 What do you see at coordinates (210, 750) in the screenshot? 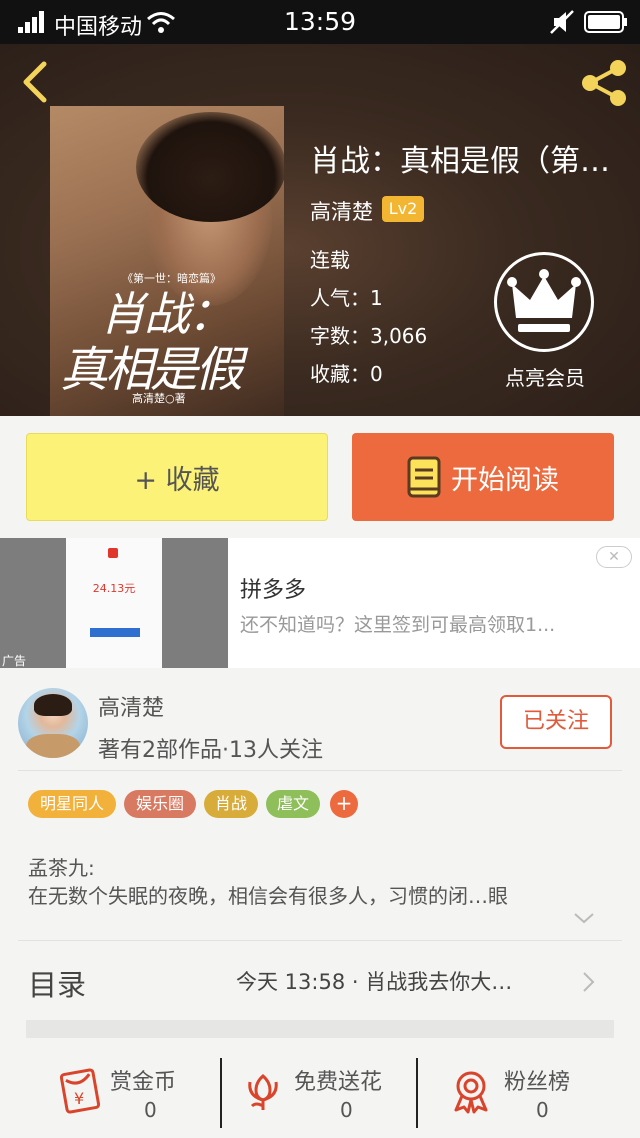
I see `author-info: 著有2部作品·13人关注` at bounding box center [210, 750].